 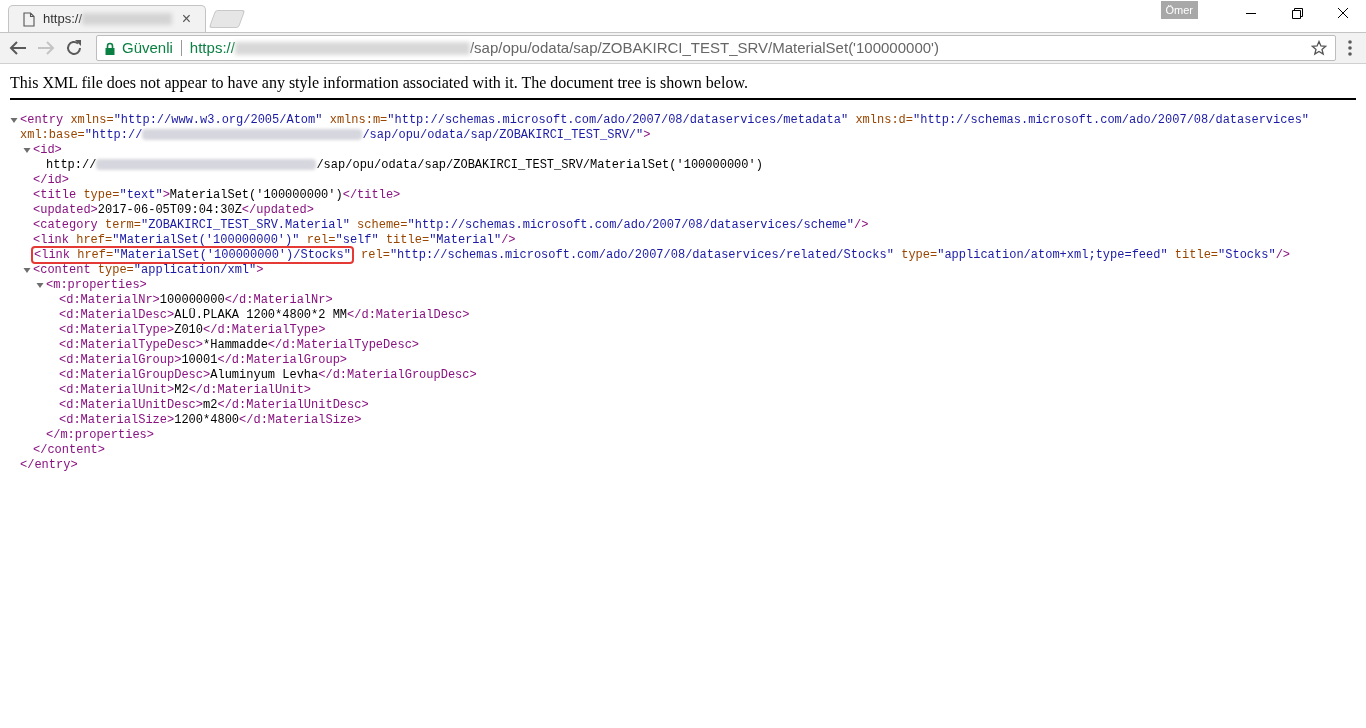 I want to click on attribute-value: "application/xml", so click(x=195, y=270).